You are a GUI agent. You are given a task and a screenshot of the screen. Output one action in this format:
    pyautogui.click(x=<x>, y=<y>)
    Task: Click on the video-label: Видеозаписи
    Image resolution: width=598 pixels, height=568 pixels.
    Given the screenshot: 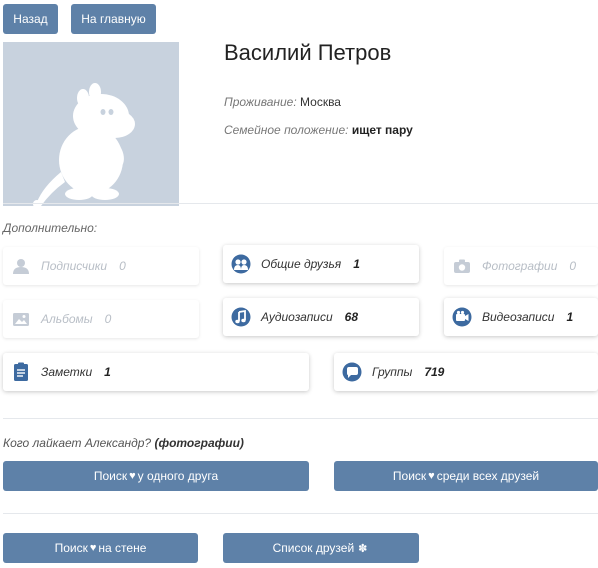 What is the action you would take?
    pyautogui.click(x=518, y=317)
    